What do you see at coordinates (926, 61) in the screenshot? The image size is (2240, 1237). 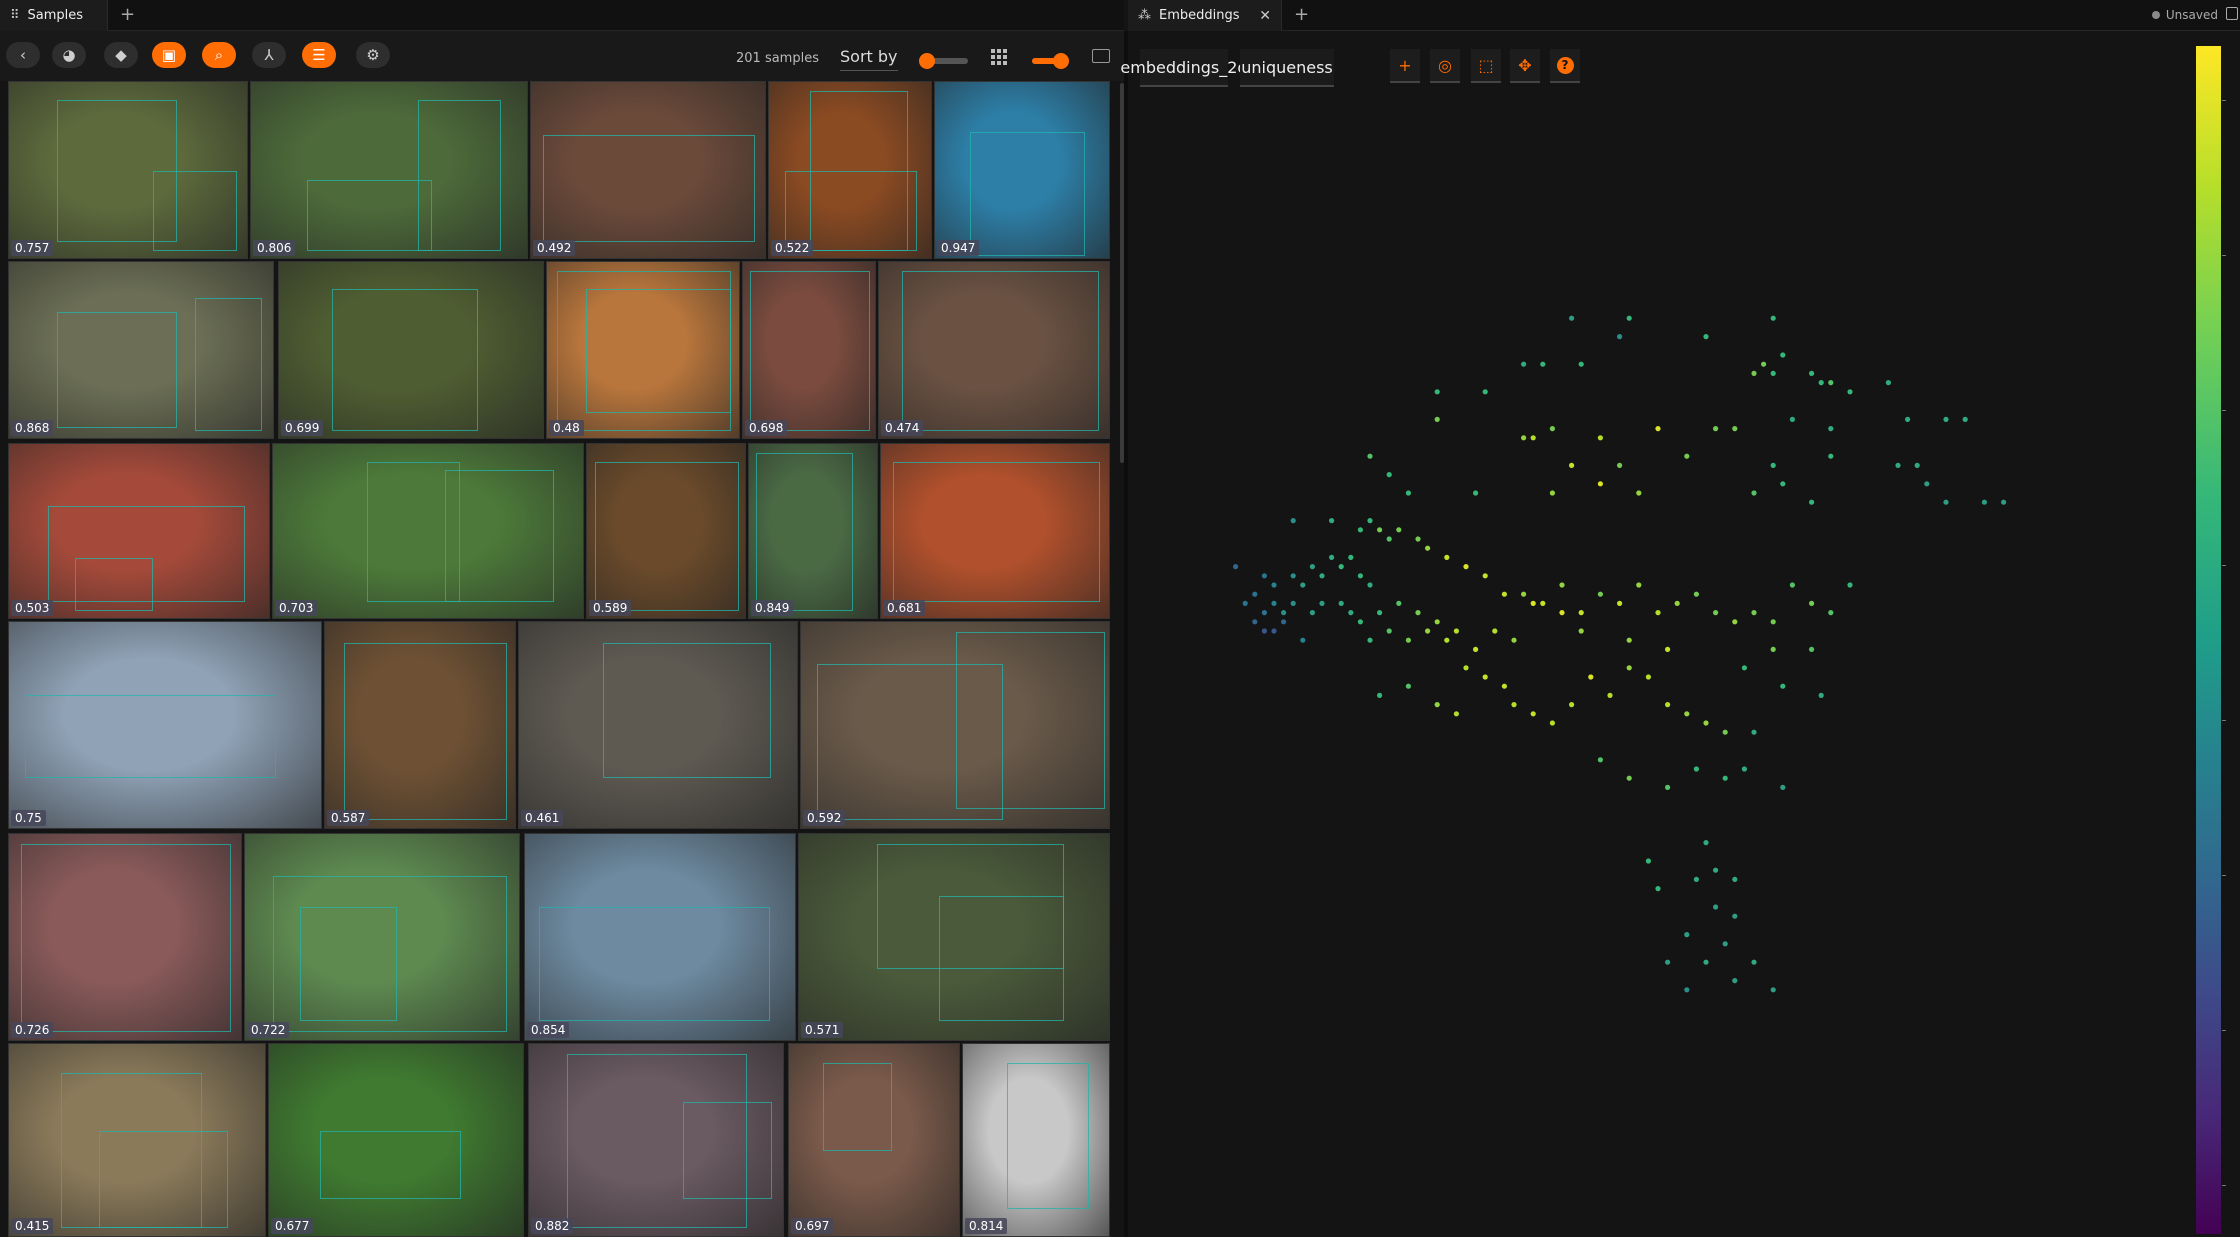 I see `zoom-slider-knob` at bounding box center [926, 61].